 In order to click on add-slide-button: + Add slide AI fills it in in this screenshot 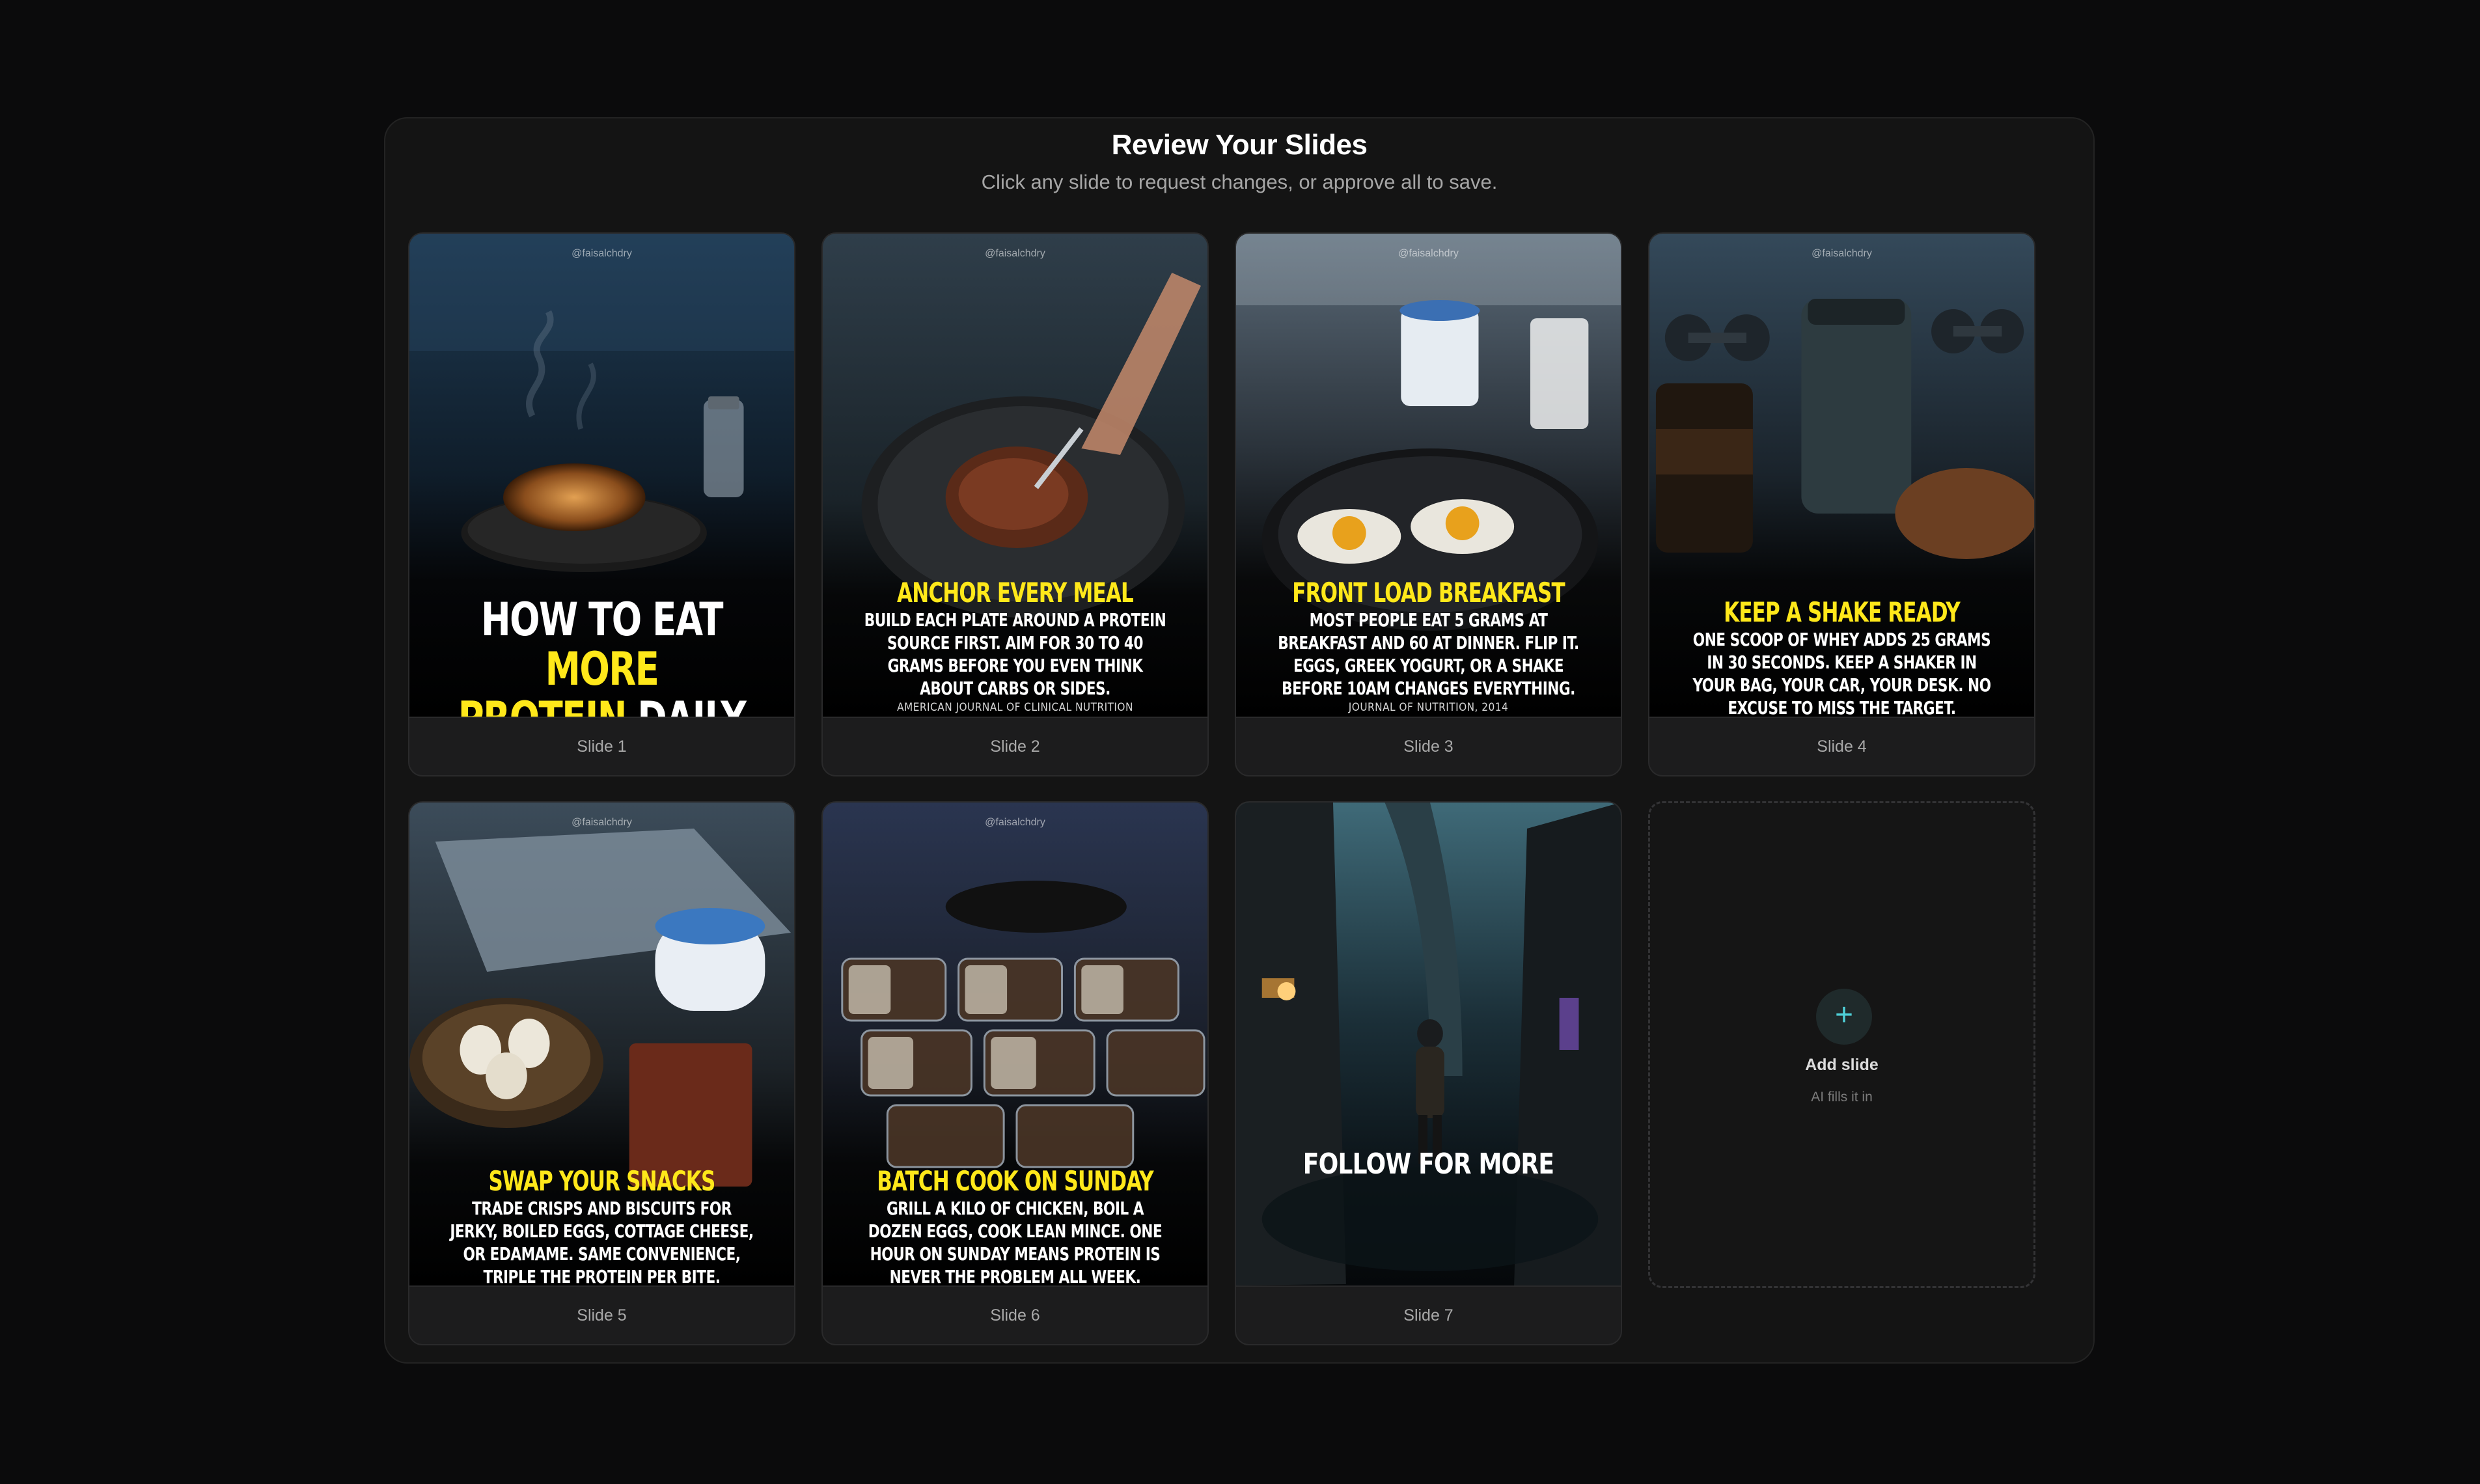, I will do `click(1841, 1044)`.